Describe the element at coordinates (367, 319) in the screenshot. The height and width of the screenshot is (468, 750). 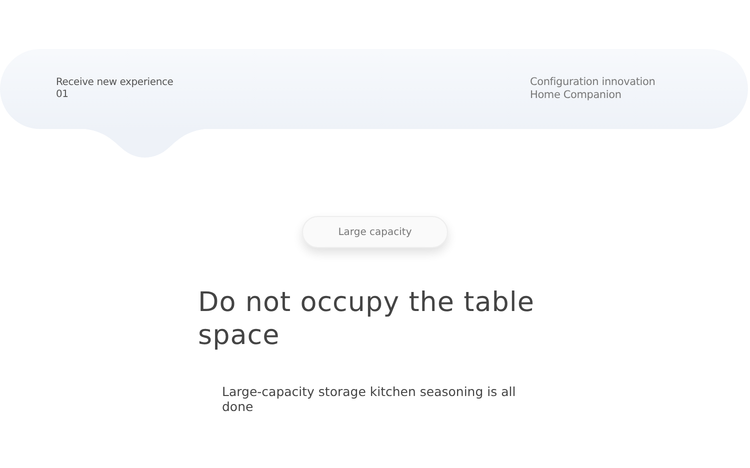
I see `heading: Do not occupy the table space` at that location.